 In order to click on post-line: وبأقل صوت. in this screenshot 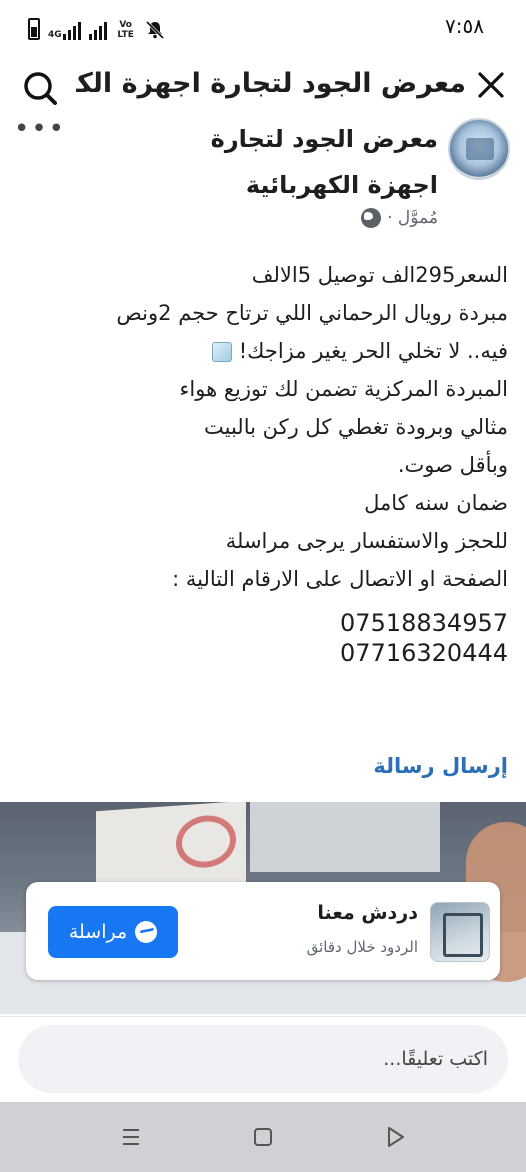, I will do `click(452, 465)`.